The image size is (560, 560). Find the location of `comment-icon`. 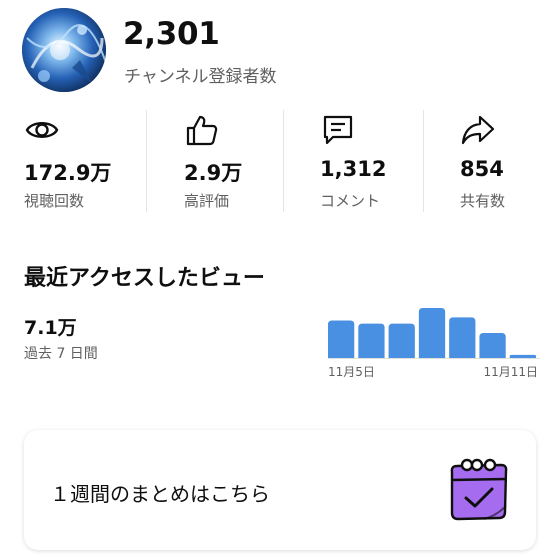

comment-icon is located at coordinates (338, 130).